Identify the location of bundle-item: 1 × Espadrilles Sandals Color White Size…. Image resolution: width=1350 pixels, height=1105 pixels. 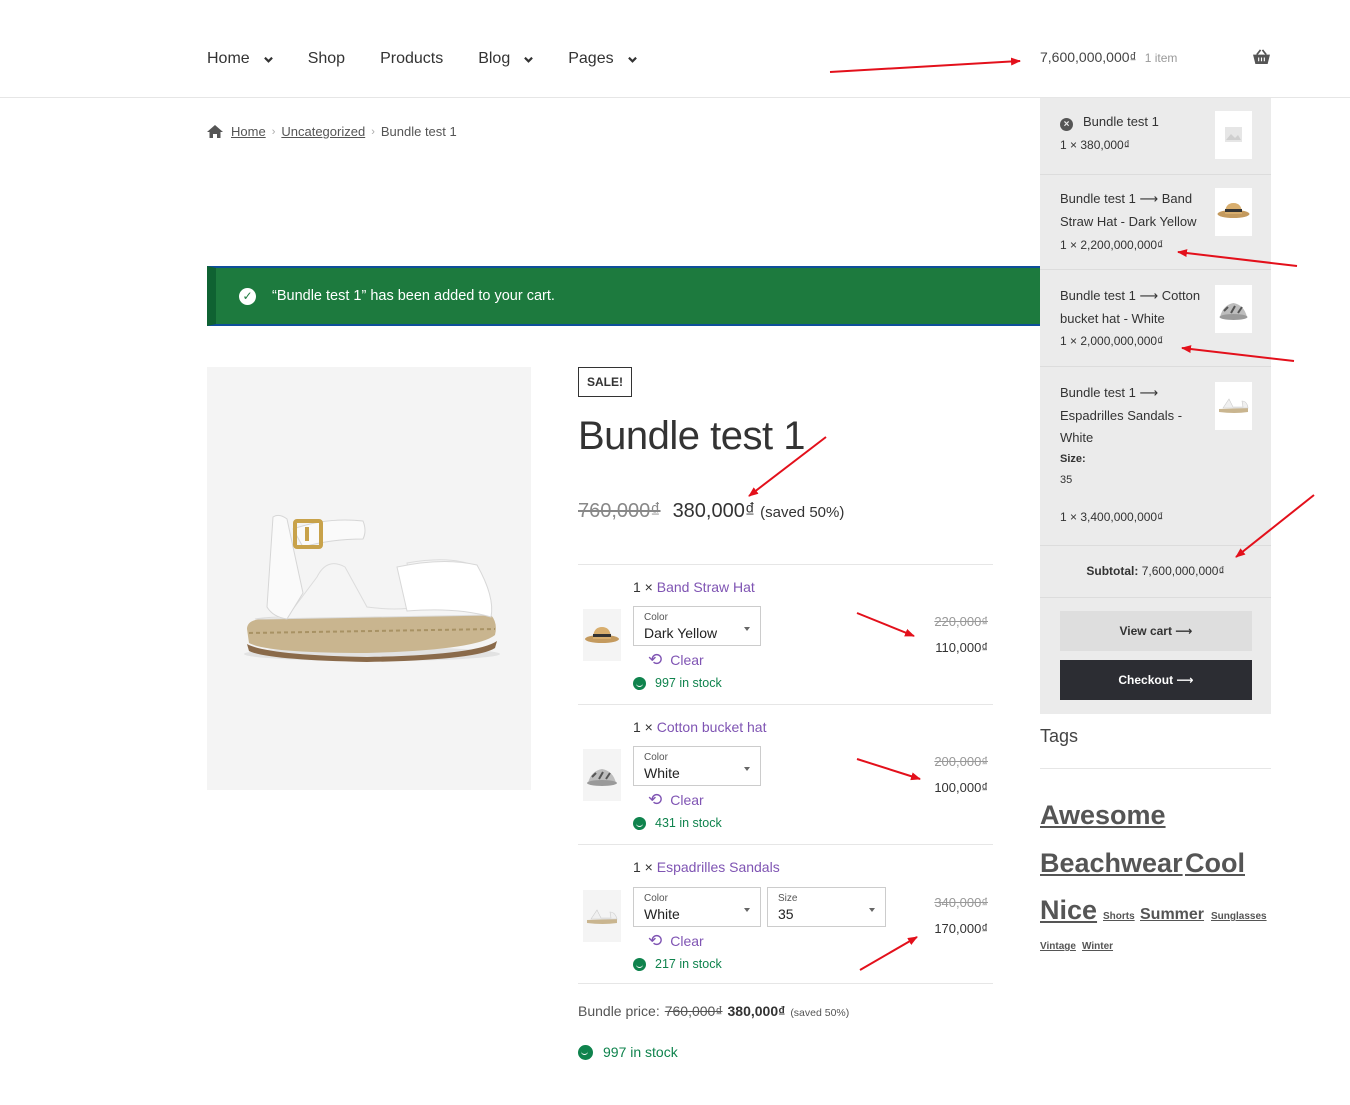
(785, 914).